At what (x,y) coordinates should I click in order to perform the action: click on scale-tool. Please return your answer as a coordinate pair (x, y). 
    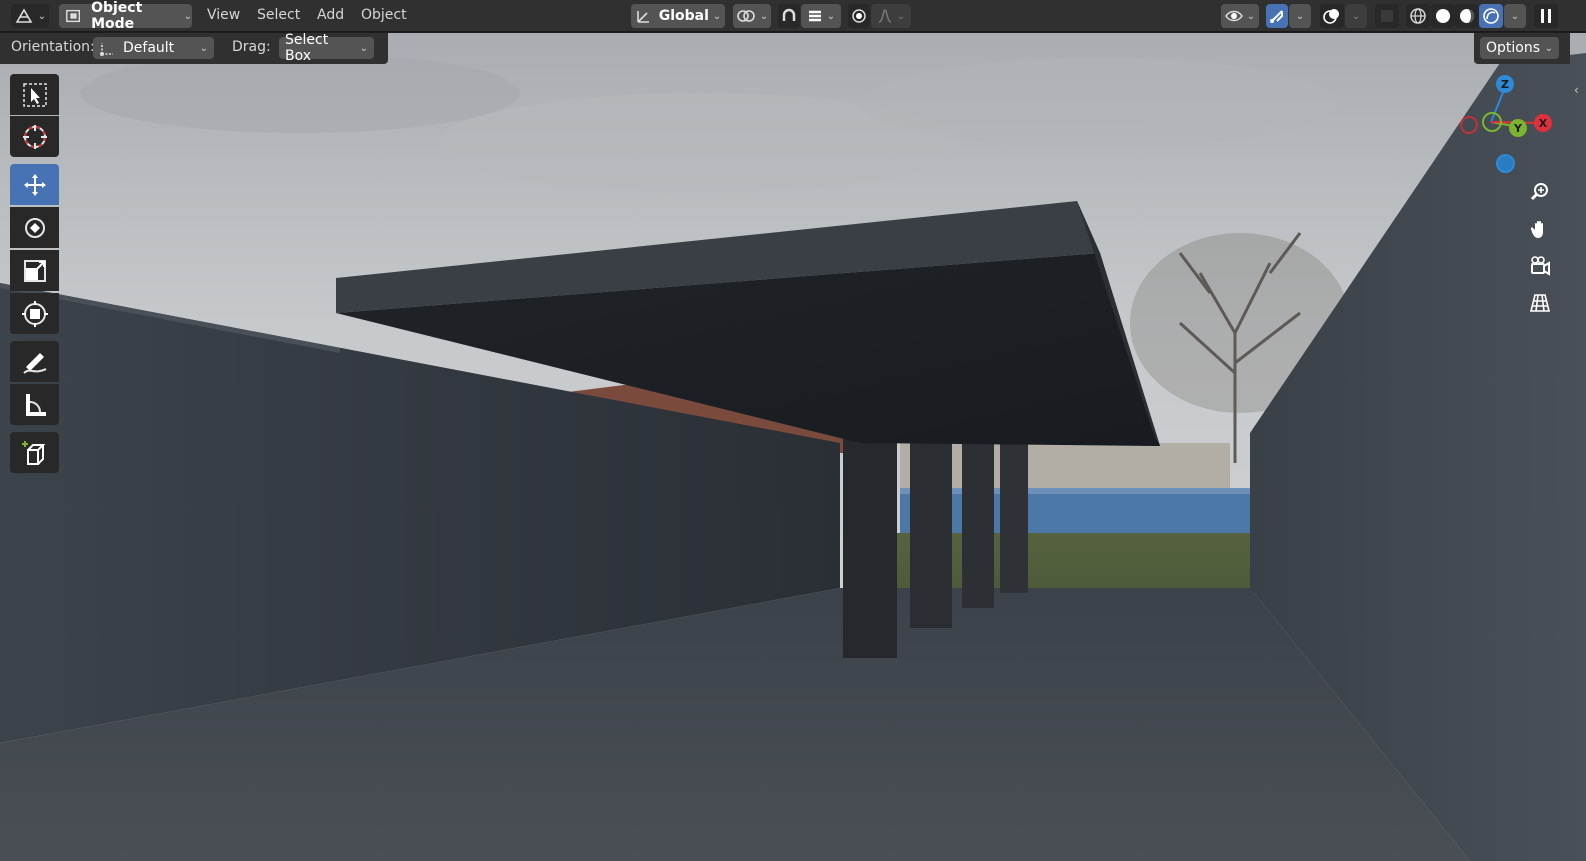
    Looking at the image, I should click on (34, 270).